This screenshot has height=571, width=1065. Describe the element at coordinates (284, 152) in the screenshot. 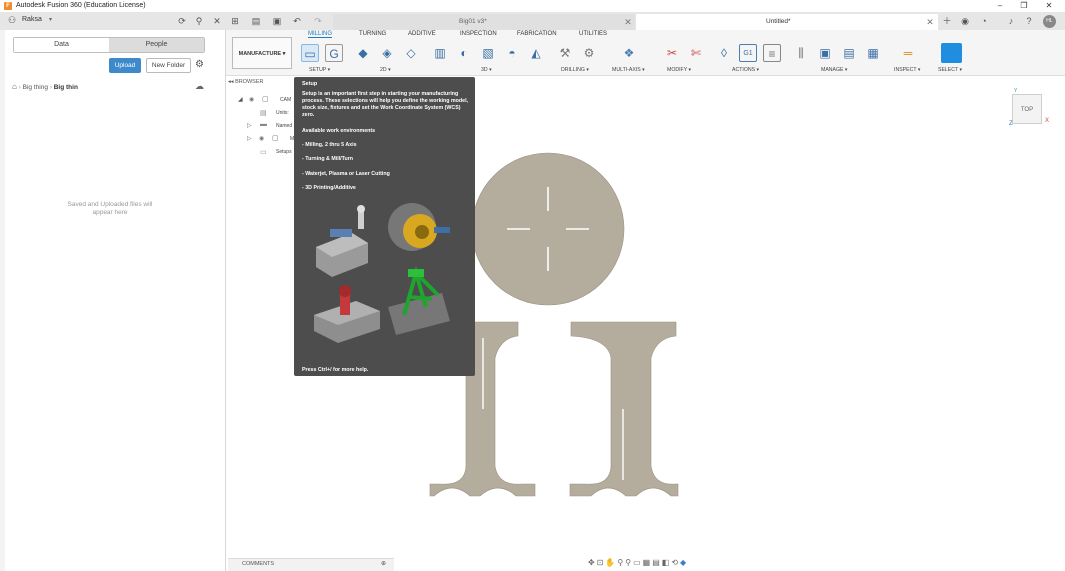

I see `browser-item-setups: Setups` at that location.